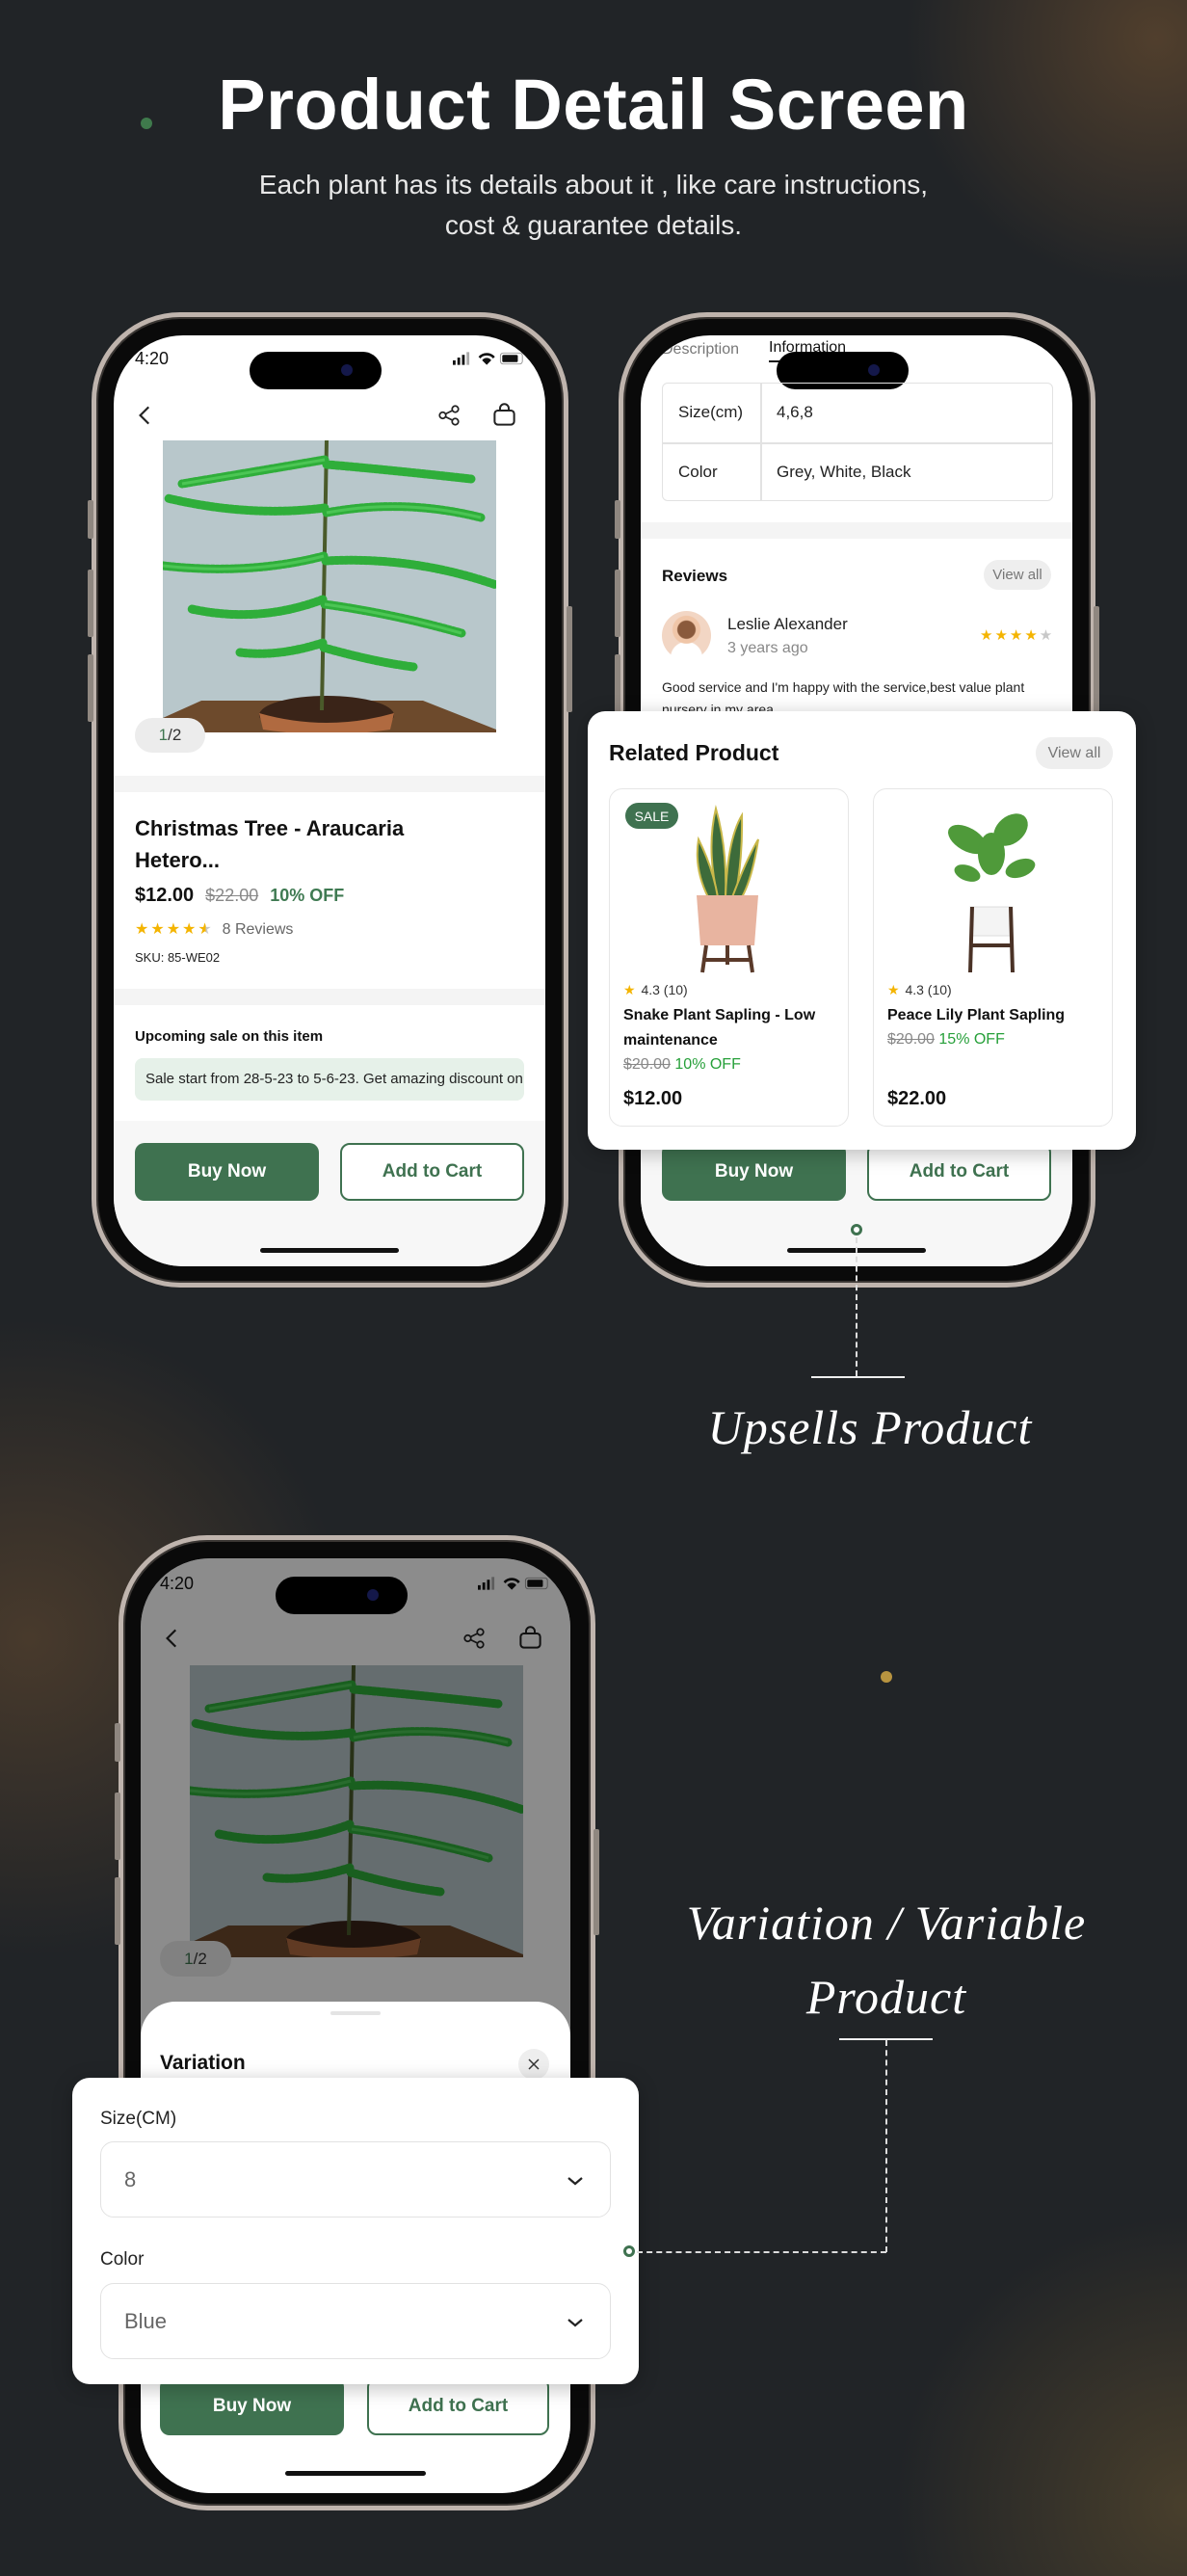 The width and height of the screenshot is (1187, 2576). Describe the element at coordinates (870, 1427) in the screenshot. I see `upsell-annotation: Upsells Product` at that location.